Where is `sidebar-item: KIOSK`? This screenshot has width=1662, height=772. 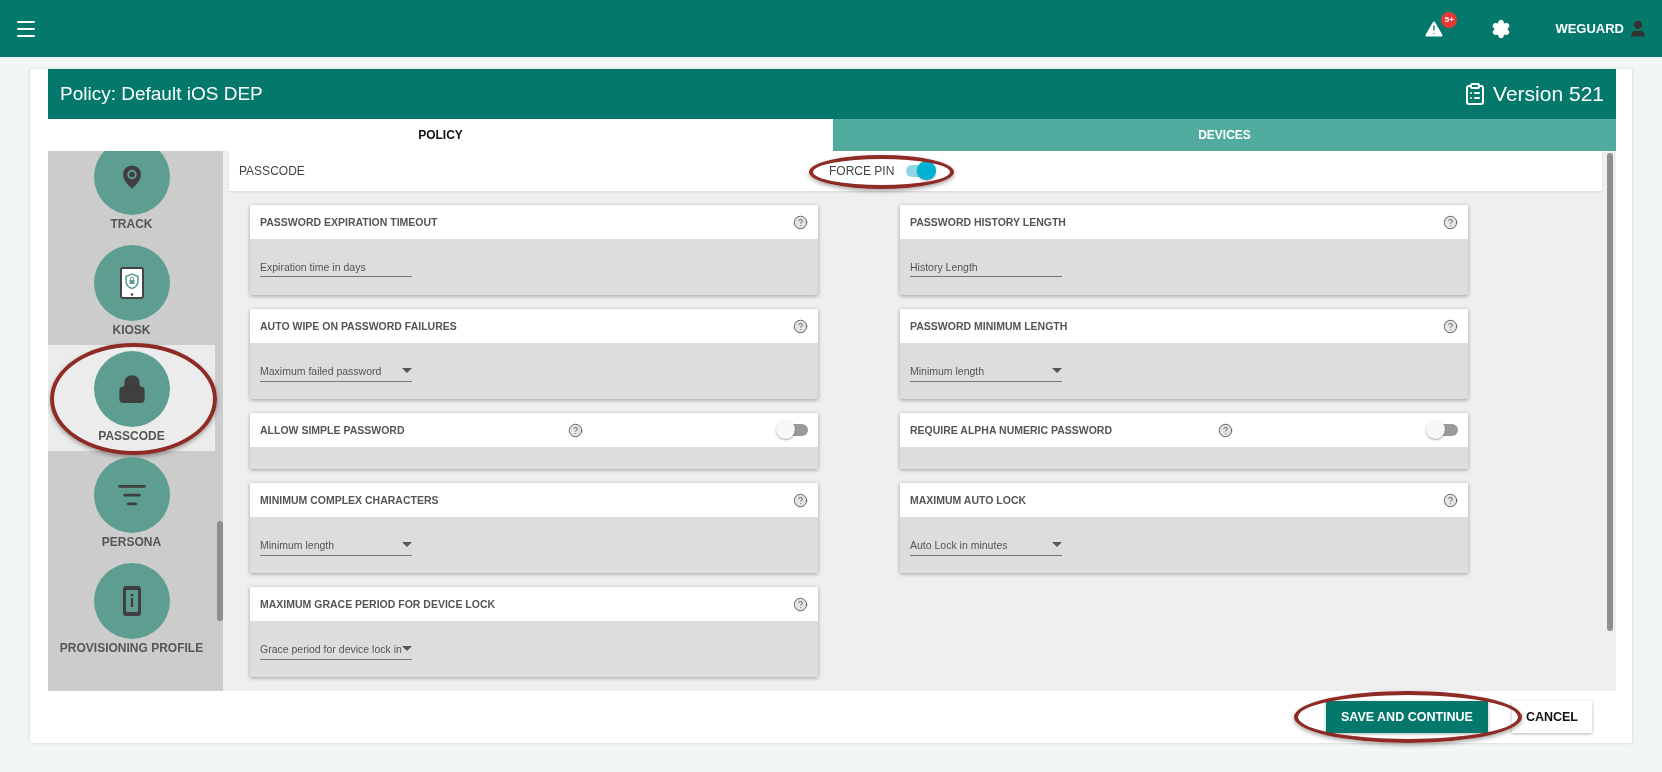
sidebar-item: KIOSK is located at coordinates (131, 292).